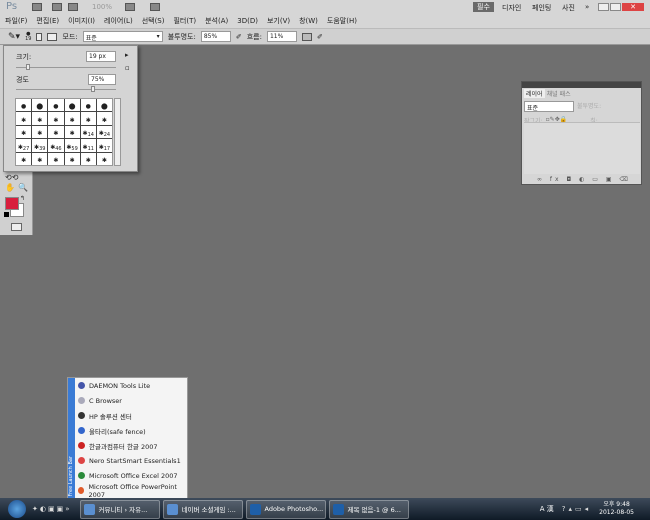 The image size is (650, 520). Describe the element at coordinates (6, 214) in the screenshot. I see `default-colors-icon` at that location.